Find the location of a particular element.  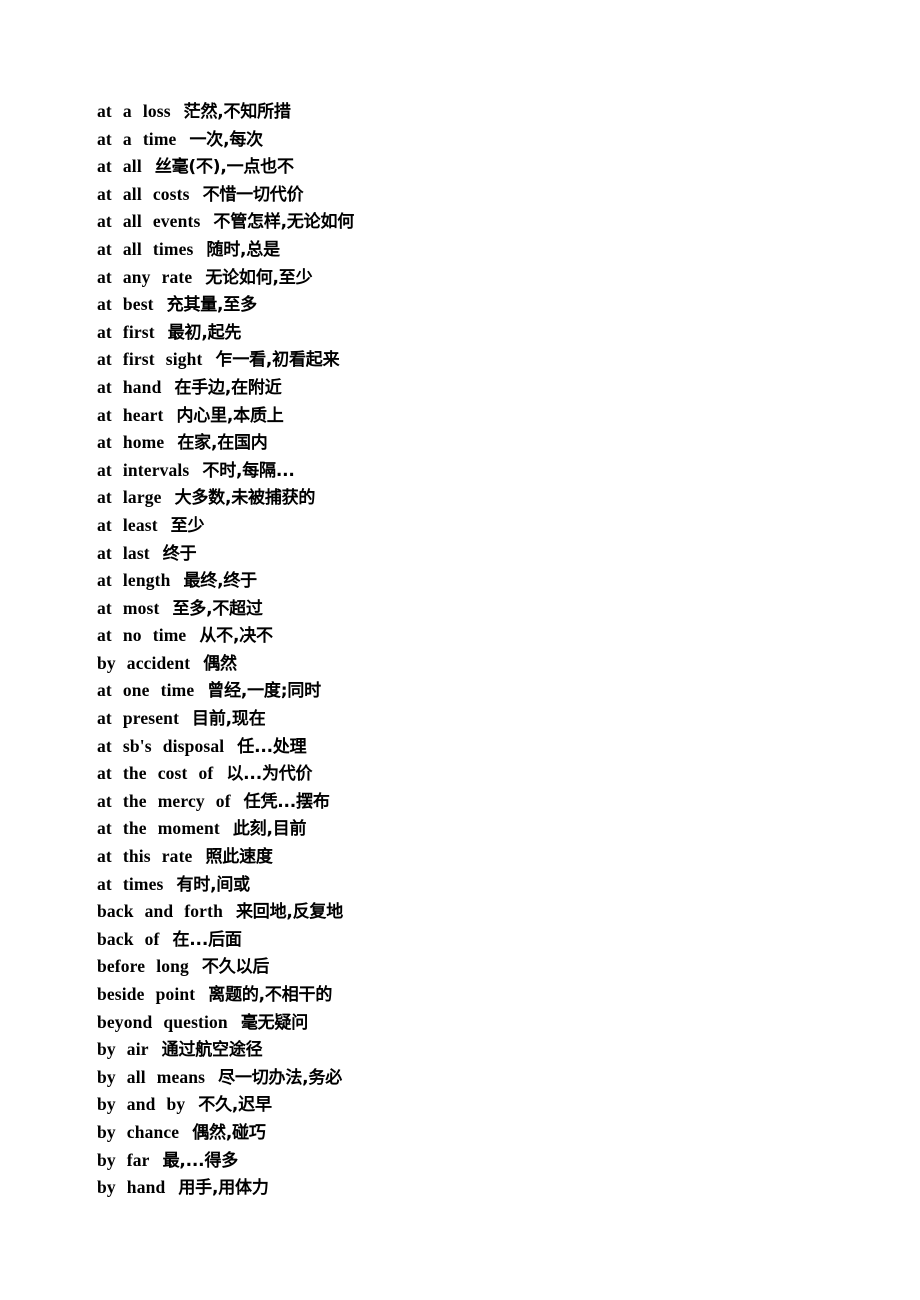

entry-gloss: 至多,不超过 is located at coordinates (217, 608).